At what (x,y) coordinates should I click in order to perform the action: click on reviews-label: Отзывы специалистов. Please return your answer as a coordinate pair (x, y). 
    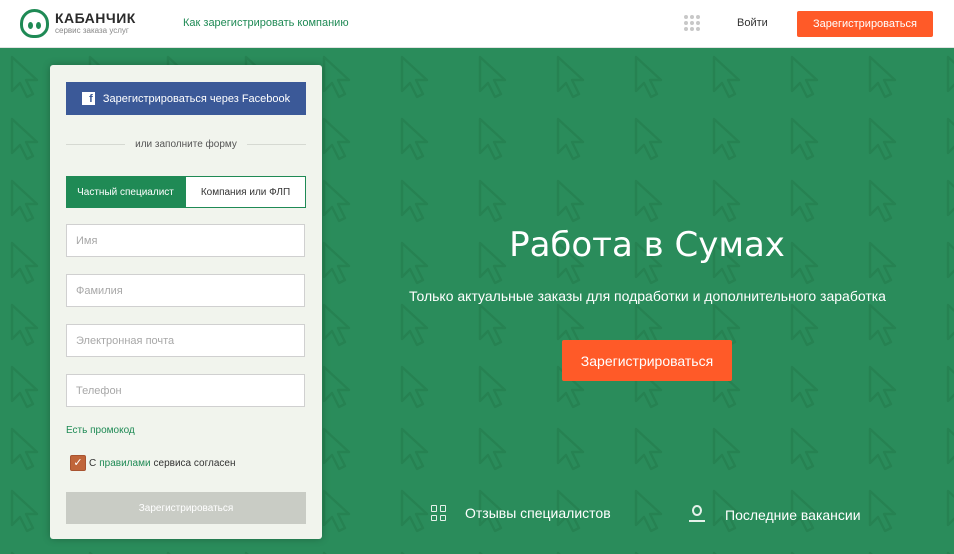
    Looking at the image, I should click on (538, 513).